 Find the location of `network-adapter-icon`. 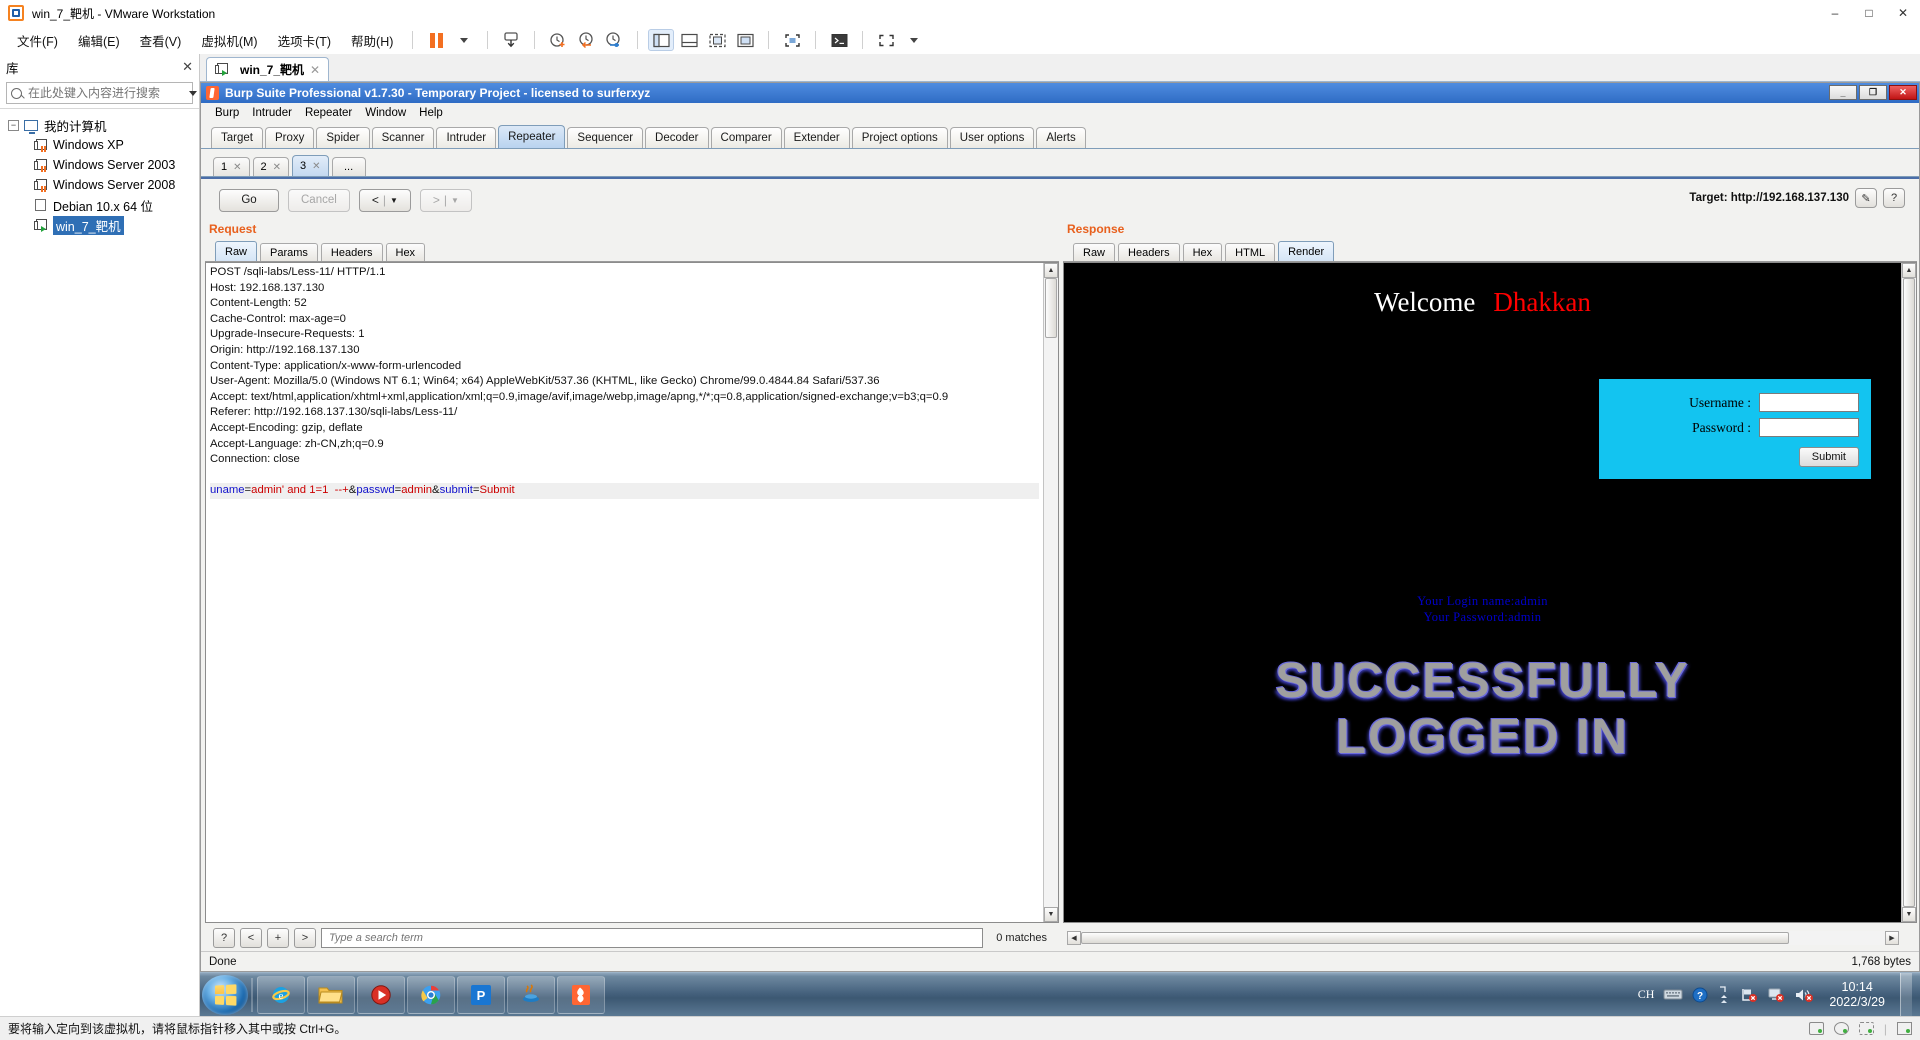

network-adapter-icon is located at coordinates (1866, 1028).